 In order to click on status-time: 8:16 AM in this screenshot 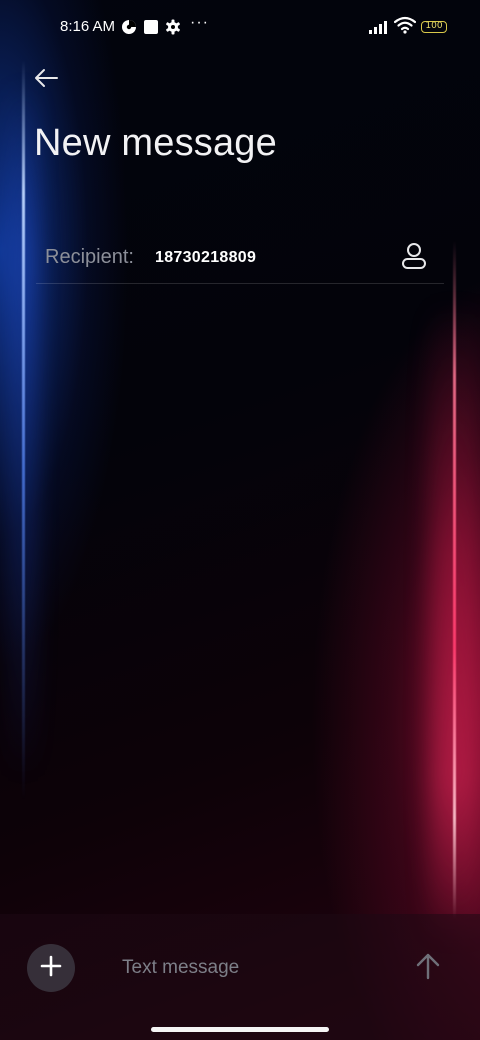, I will do `click(88, 26)`.